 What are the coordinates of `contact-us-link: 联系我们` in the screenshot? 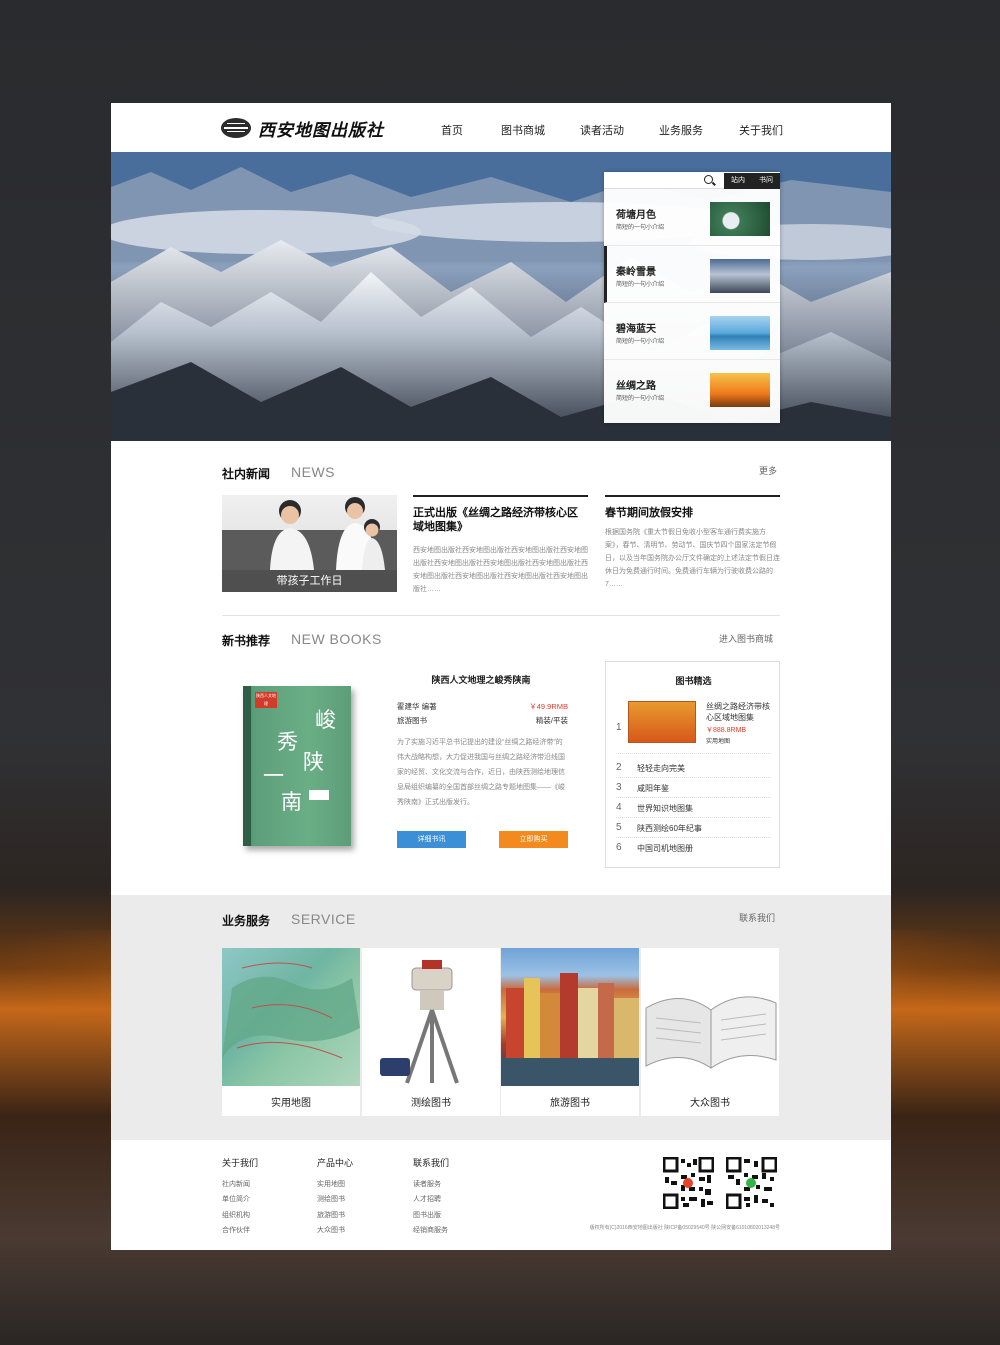 It's located at (757, 917).